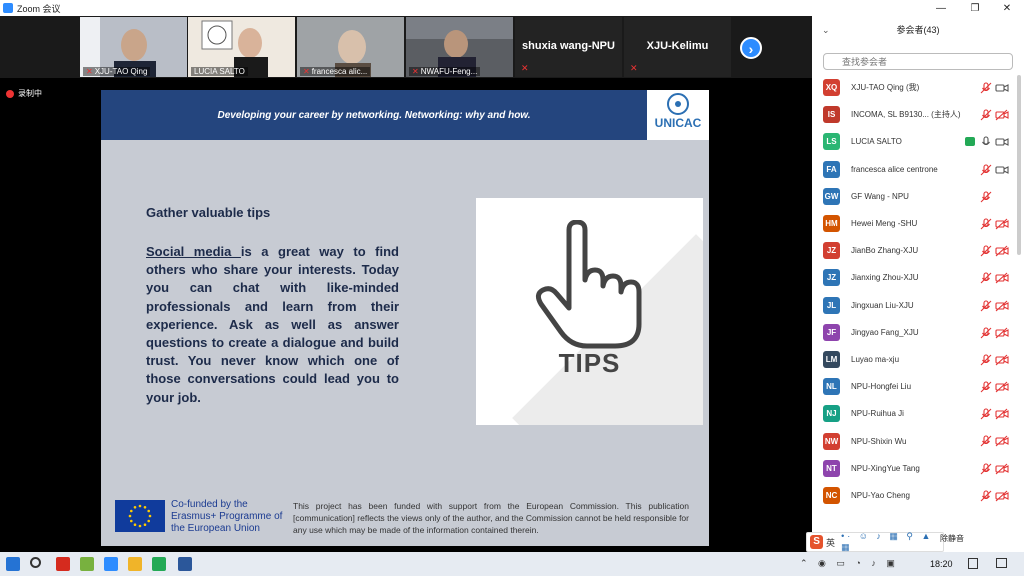  Describe the element at coordinates (879, 441) in the screenshot. I see `participant-name: NPU-Shixin Wu` at that location.